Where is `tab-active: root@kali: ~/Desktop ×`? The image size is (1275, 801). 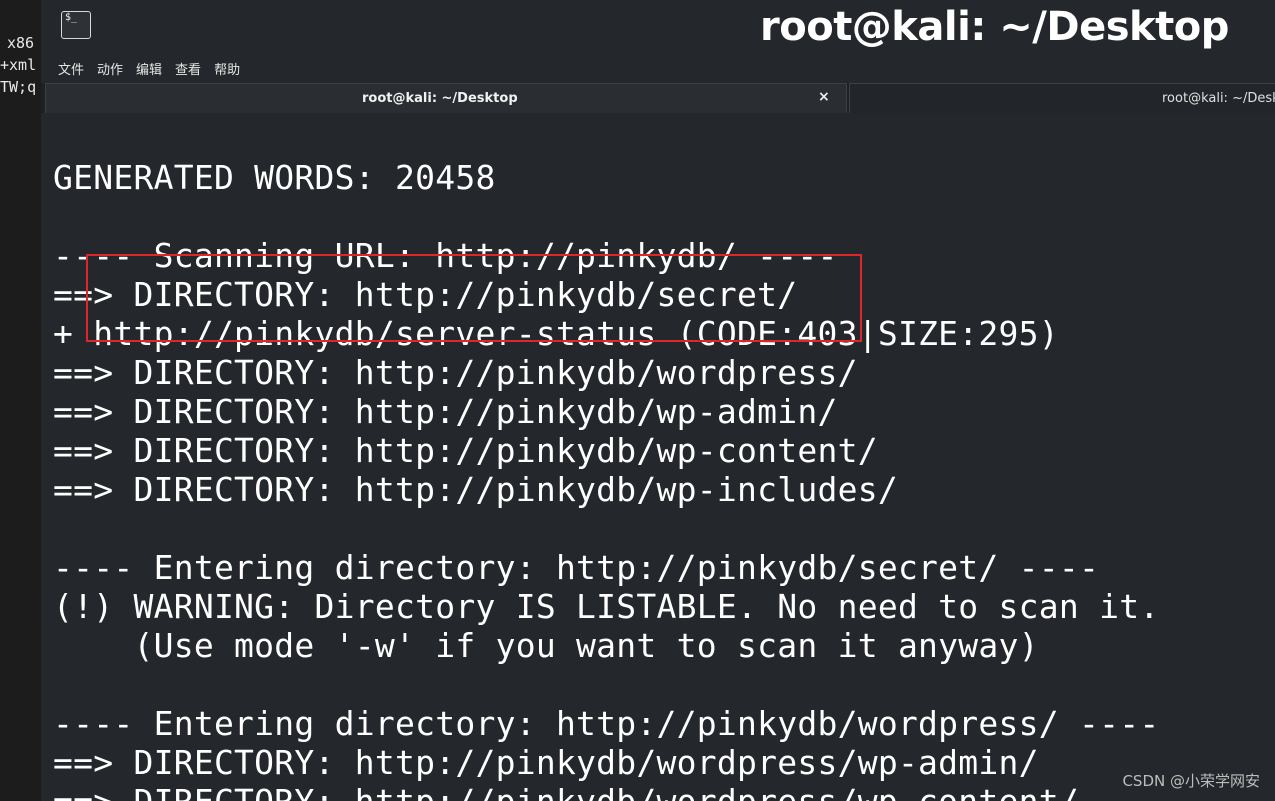 tab-active: root@kali: ~/Desktop × is located at coordinates (446, 98).